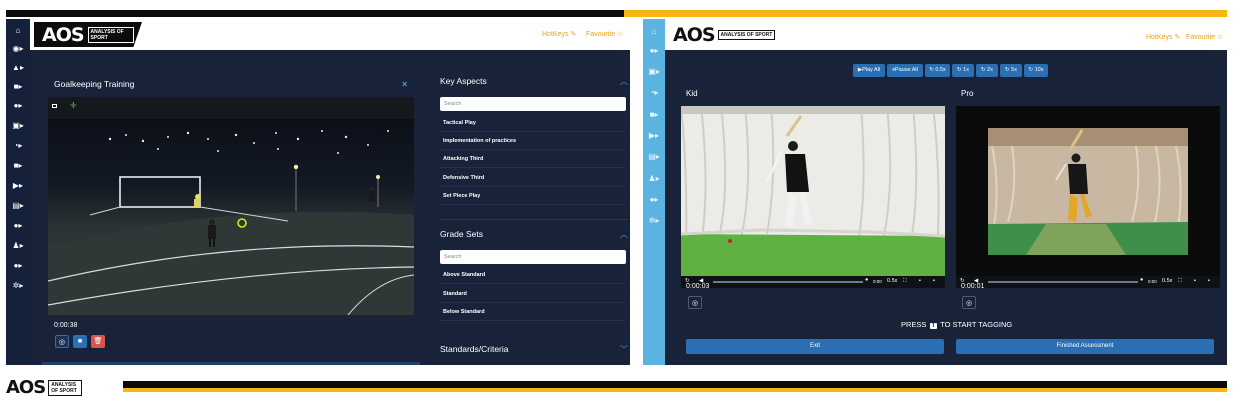  I want to click on pro-player-controls: ↻ ◀ ● 0:00 0.5x ⛶ ▪ ▪, so click(1088, 282).